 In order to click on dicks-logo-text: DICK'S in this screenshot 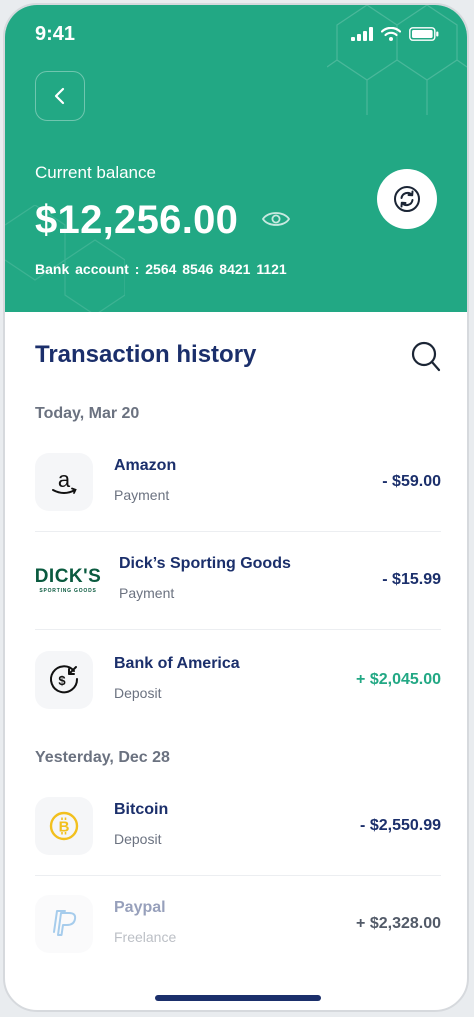, I will do `click(68, 576)`.